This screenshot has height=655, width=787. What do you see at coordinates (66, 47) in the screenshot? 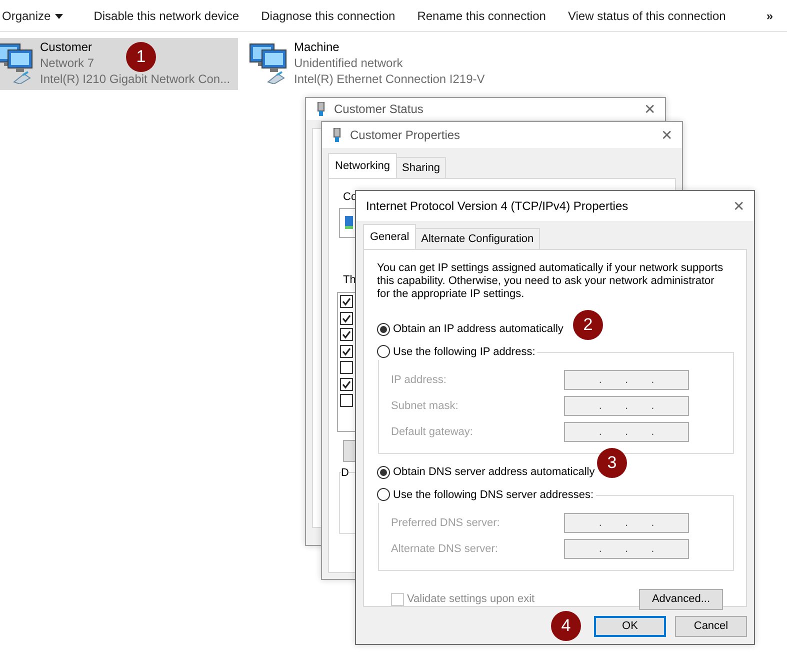
I see `connection-name: Customer` at bounding box center [66, 47].